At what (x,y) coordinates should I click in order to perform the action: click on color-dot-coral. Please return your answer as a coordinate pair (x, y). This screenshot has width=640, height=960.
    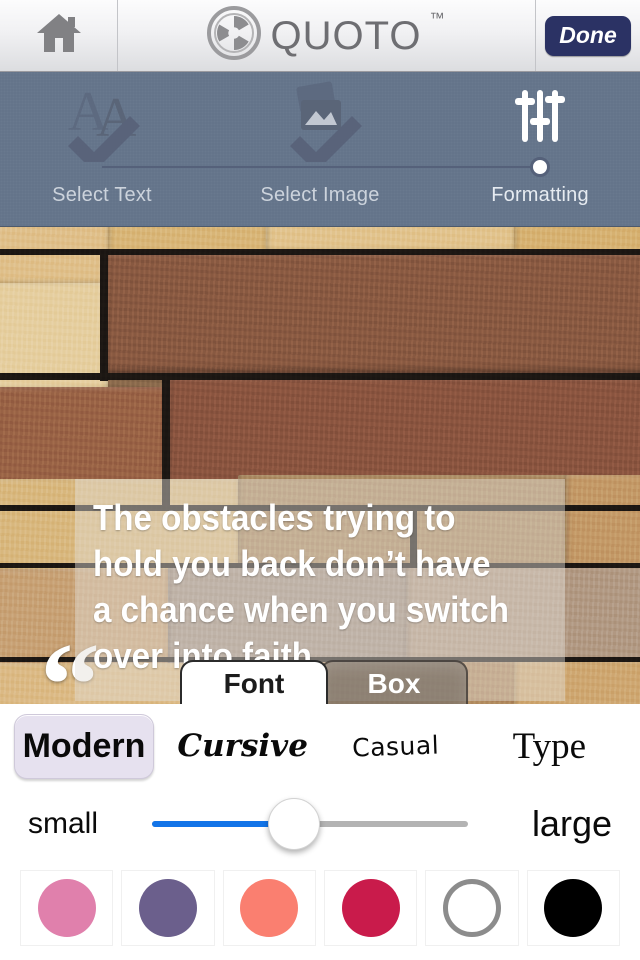
    Looking at the image, I should click on (269, 908).